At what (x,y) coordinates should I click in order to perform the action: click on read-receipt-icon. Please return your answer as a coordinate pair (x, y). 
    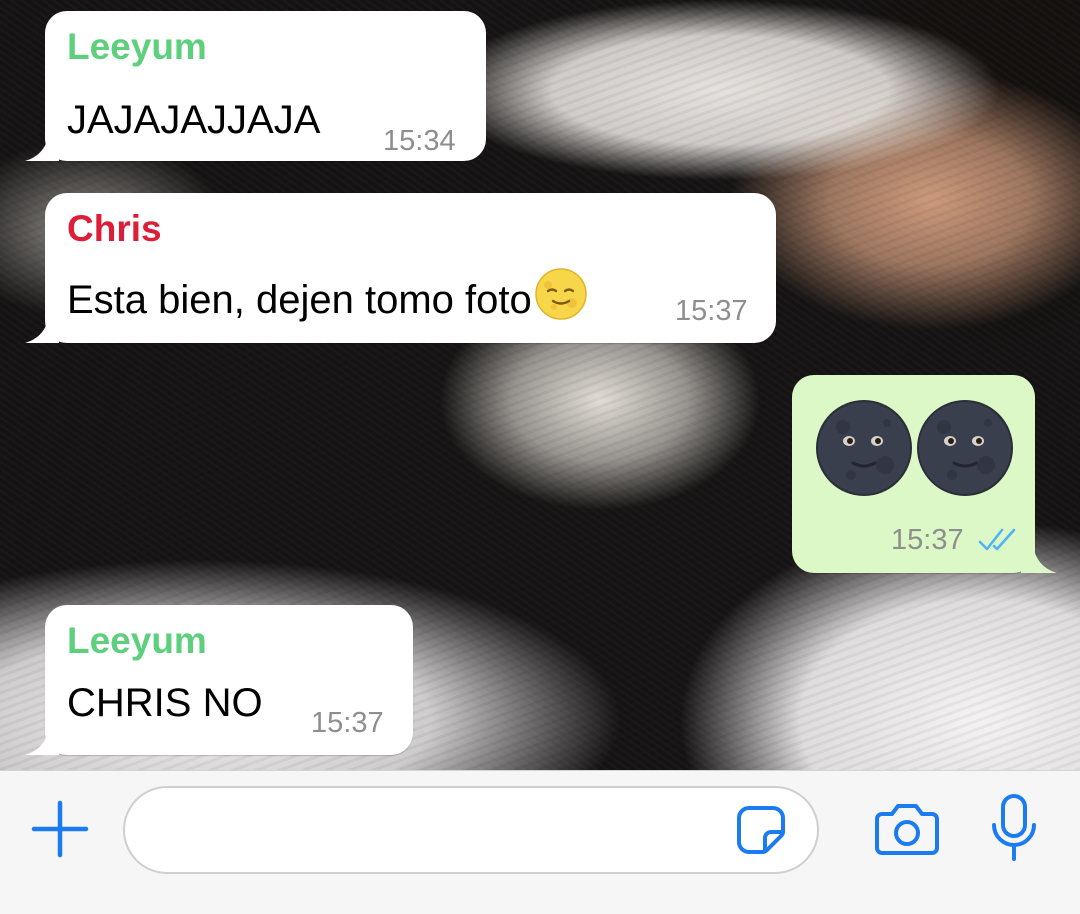
    Looking at the image, I should click on (1001, 542).